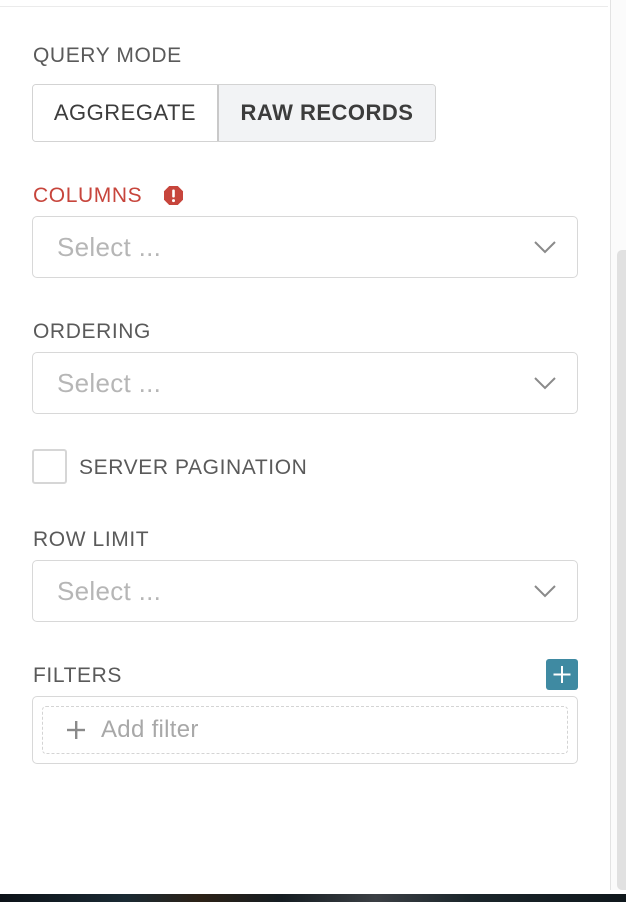 The width and height of the screenshot is (626, 902). What do you see at coordinates (313, 898) in the screenshot?
I see `background-image-strip` at bounding box center [313, 898].